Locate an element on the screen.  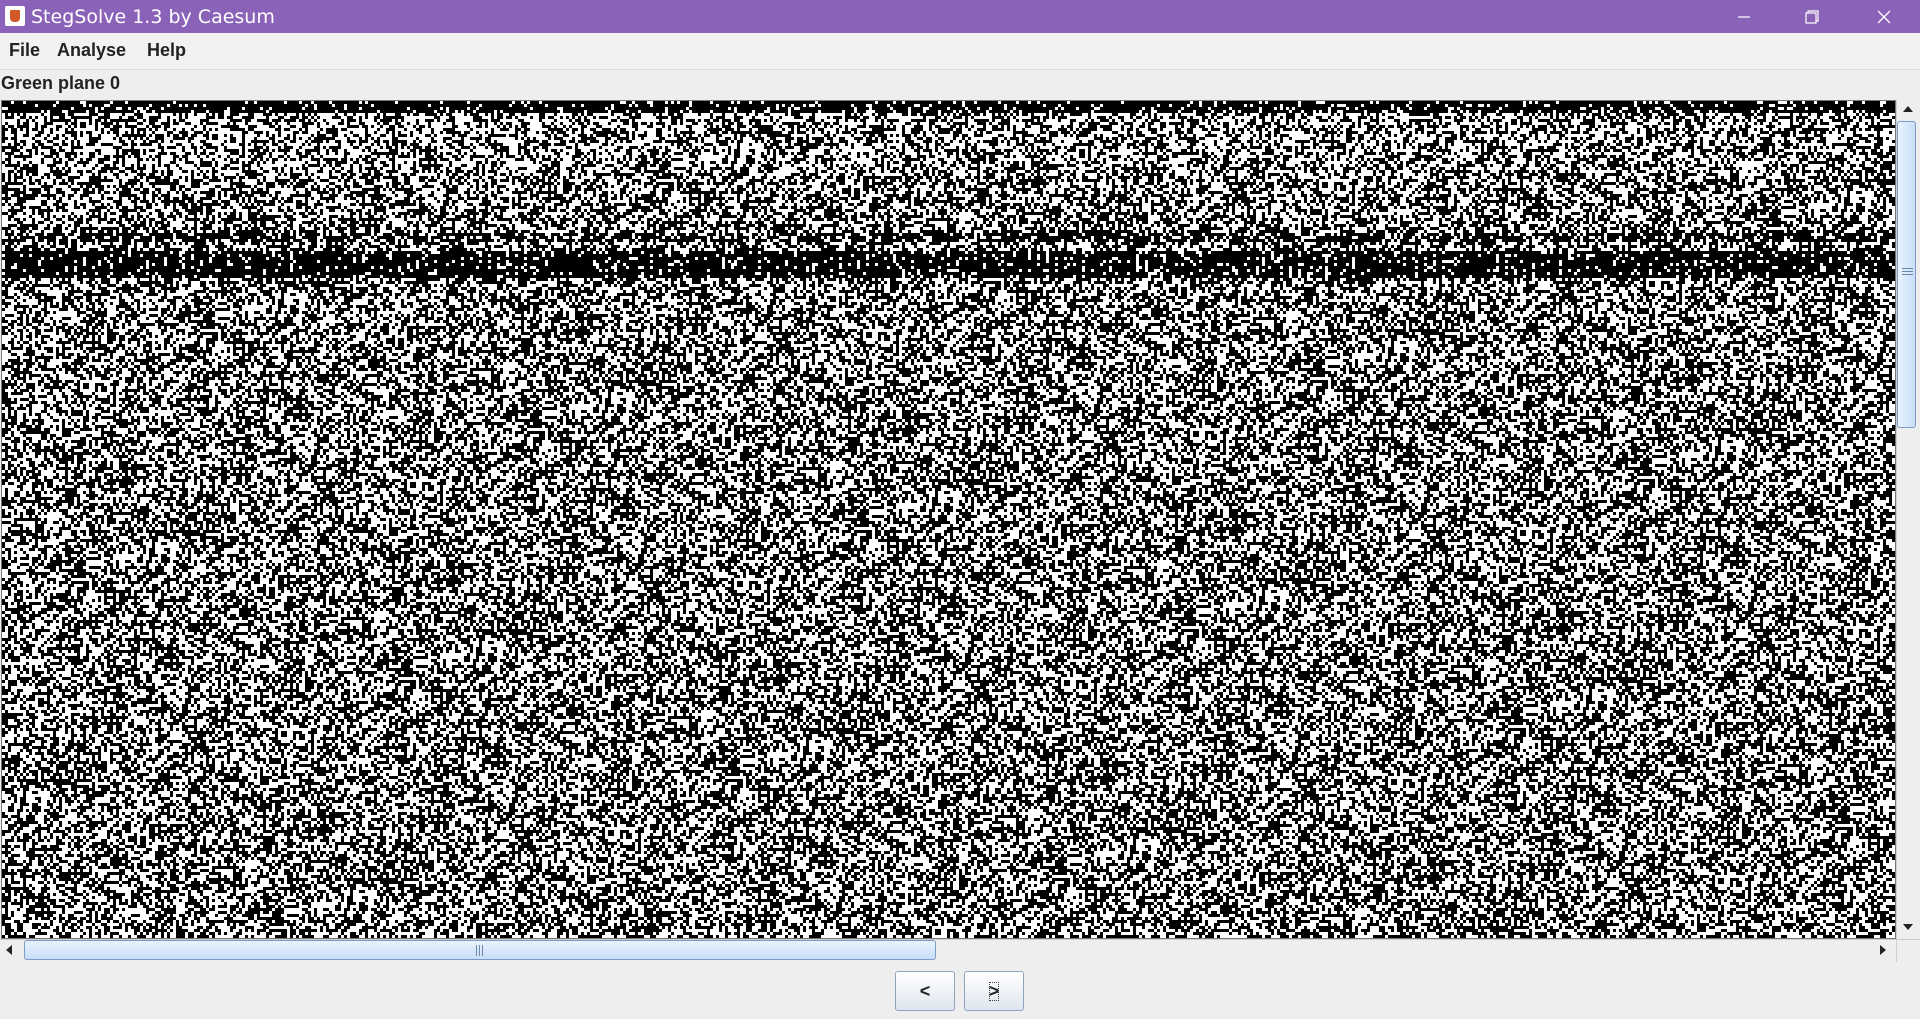
scrollbar-corner is located at coordinates (1908, 950).